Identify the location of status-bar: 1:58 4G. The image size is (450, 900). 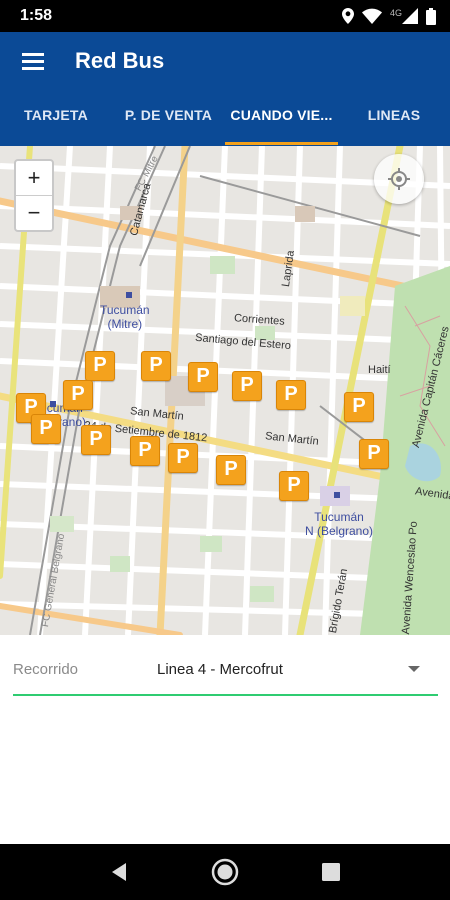
(225, 16).